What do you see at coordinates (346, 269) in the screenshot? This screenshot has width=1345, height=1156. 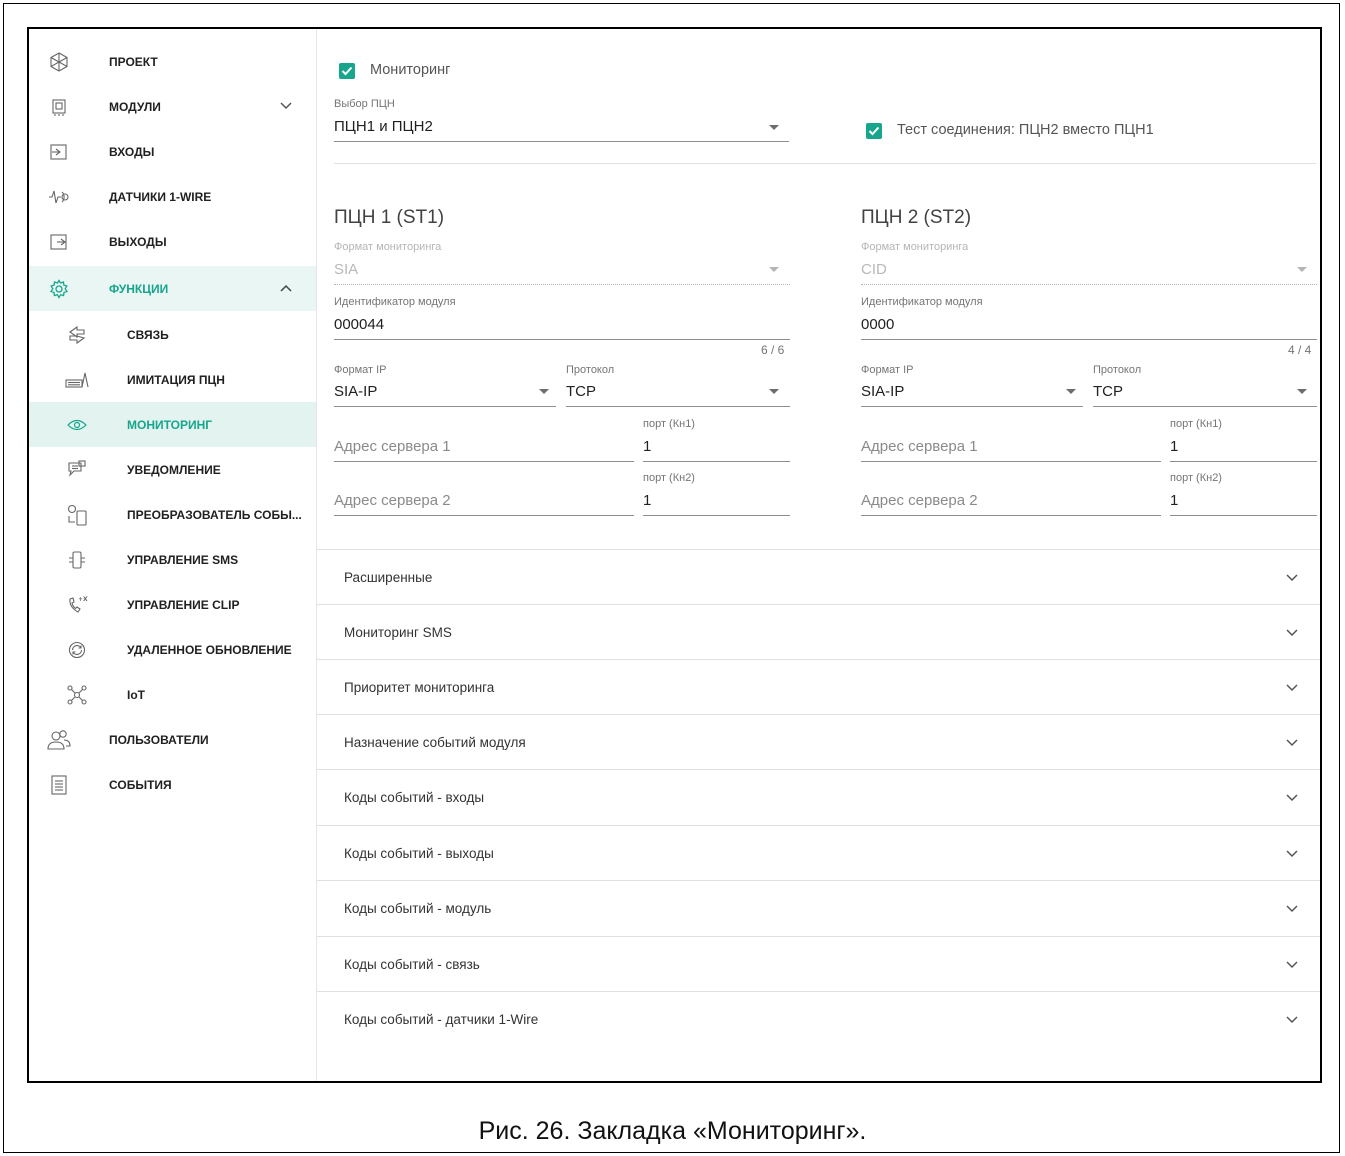 I see `format-value: SIA` at bounding box center [346, 269].